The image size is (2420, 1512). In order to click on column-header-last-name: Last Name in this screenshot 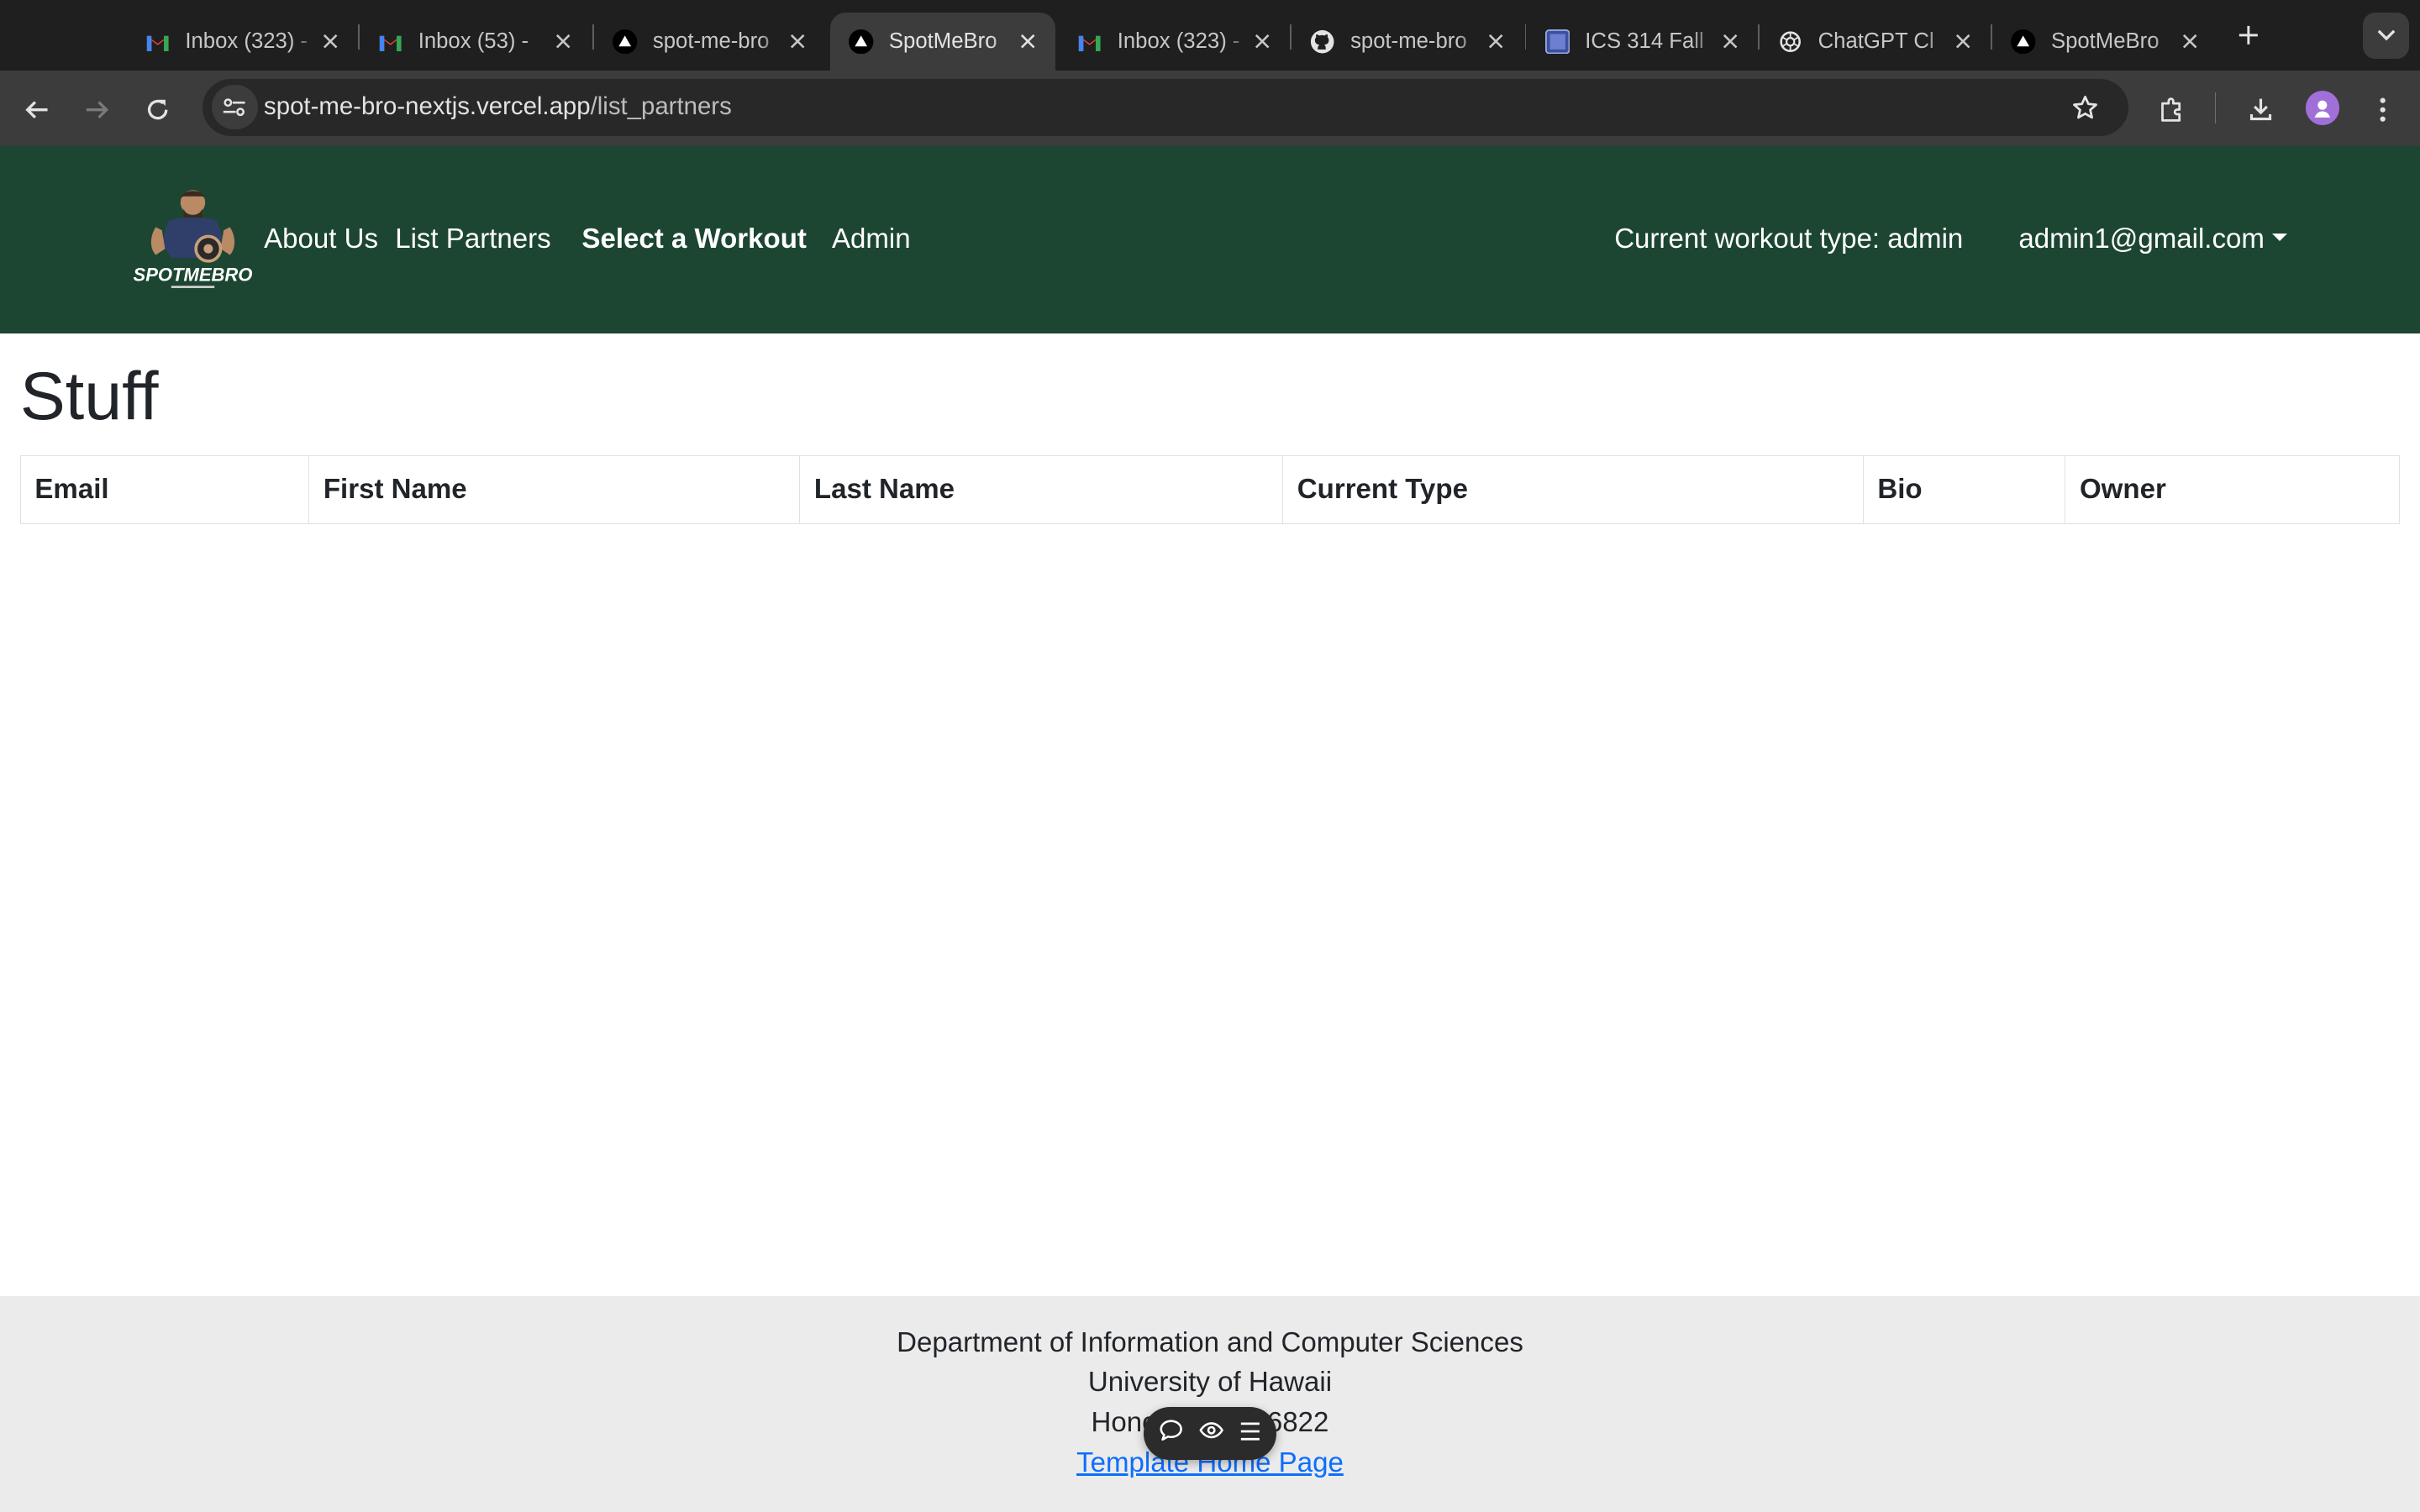, I will do `click(1042, 489)`.